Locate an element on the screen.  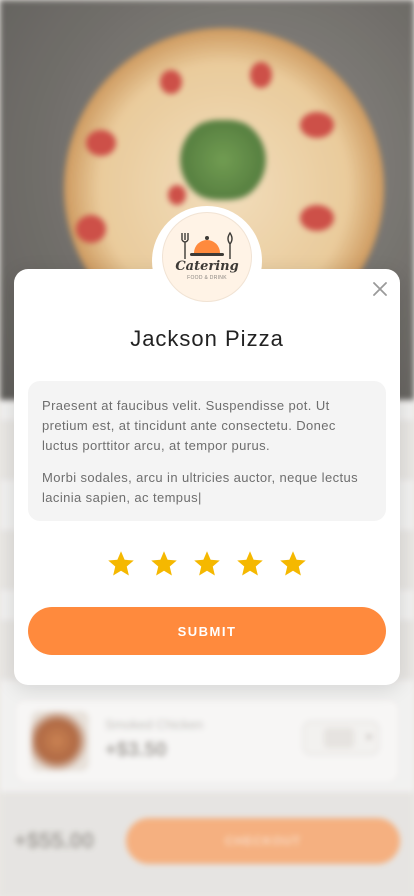
close-icon is located at coordinates (380, 289).